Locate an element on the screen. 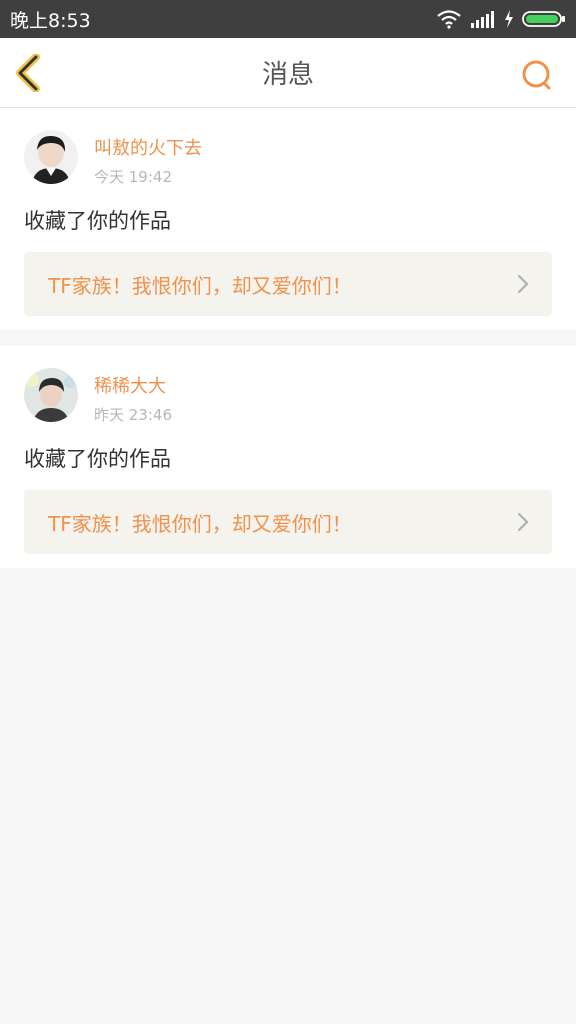  battery-icon is located at coordinates (543, 19).